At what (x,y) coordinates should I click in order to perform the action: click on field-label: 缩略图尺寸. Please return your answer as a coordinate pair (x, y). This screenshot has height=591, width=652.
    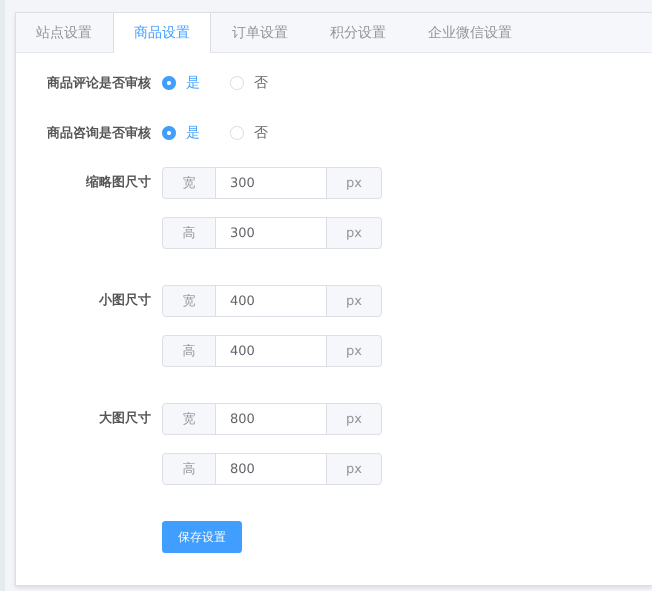
    Looking at the image, I should click on (118, 183).